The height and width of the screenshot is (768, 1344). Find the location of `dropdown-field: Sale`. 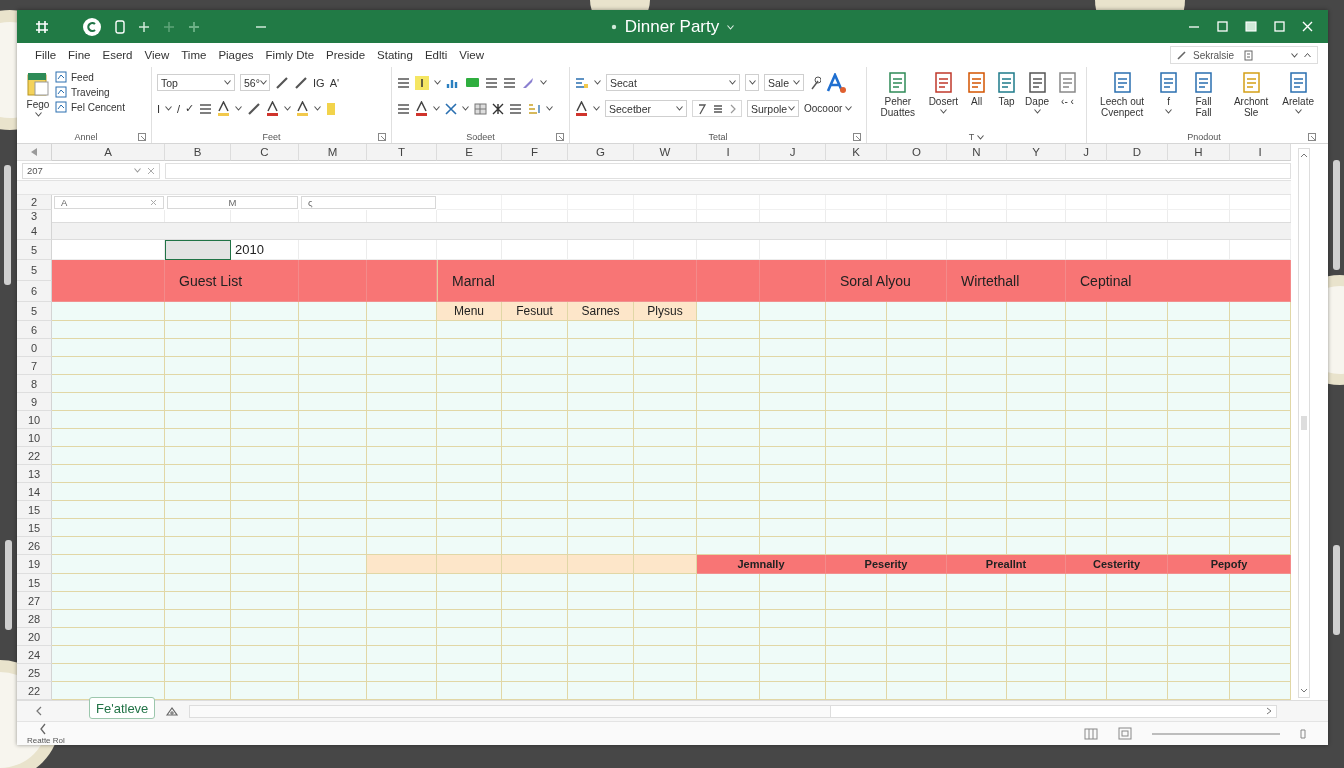

dropdown-field: Sale is located at coordinates (784, 82).